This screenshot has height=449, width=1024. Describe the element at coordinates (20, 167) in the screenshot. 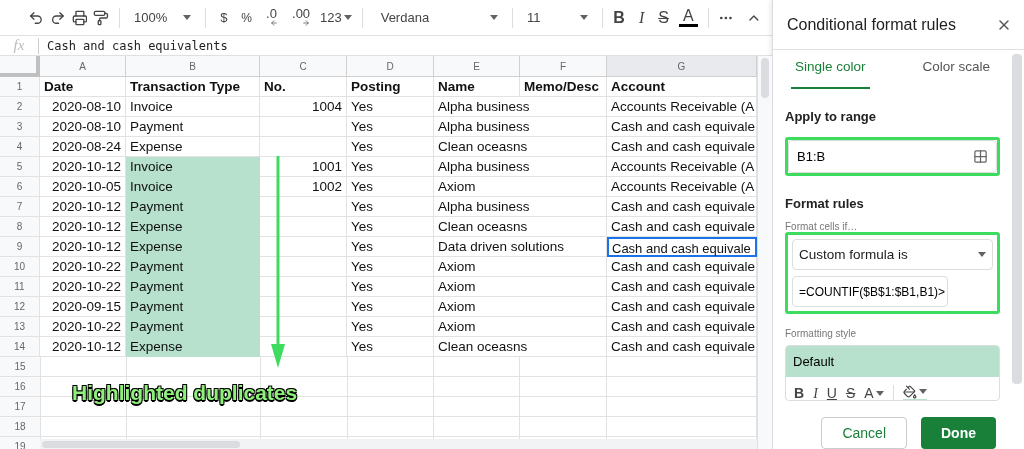

I see `row-number: 5` at that location.